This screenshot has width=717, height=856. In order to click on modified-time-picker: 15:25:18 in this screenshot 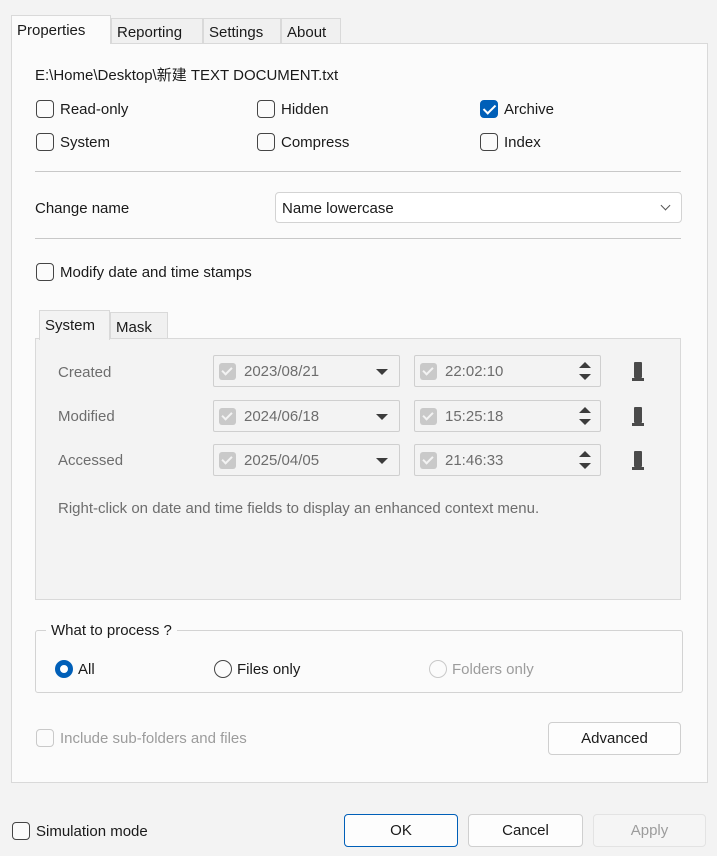, I will do `click(507, 416)`.